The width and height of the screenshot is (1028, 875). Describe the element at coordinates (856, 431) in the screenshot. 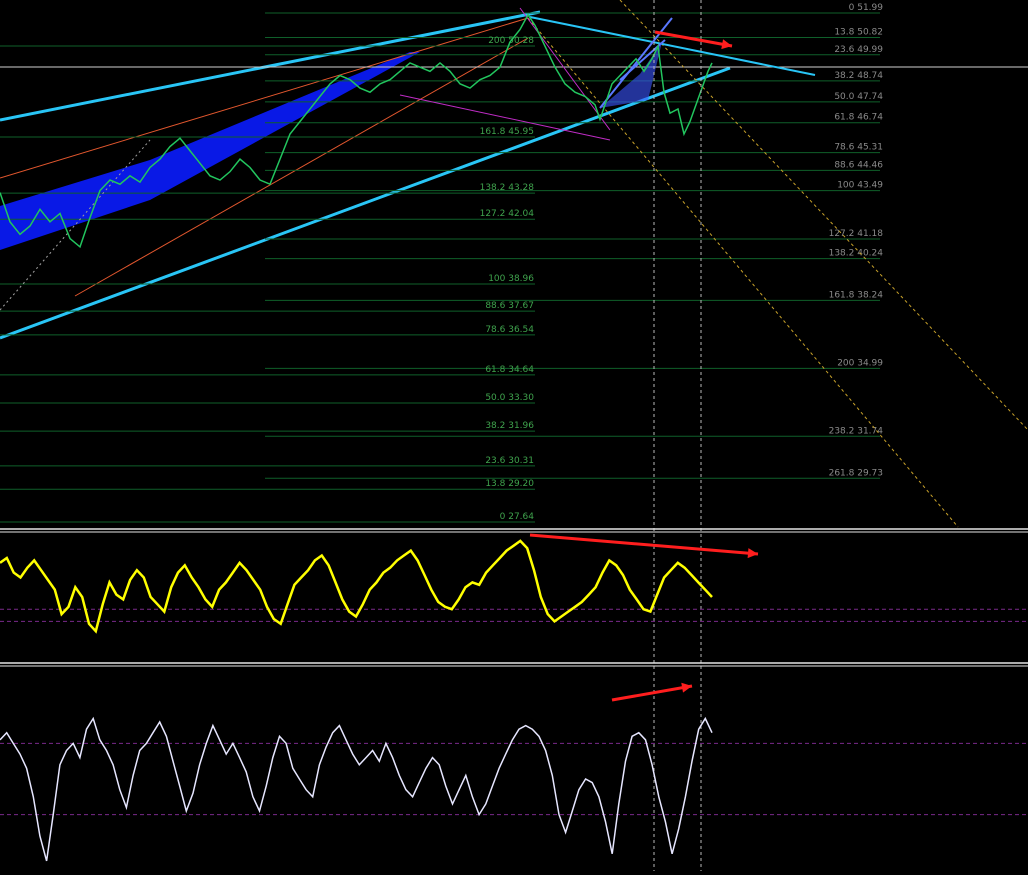

I see `fib-right-label: 238.2 31.74` at that location.